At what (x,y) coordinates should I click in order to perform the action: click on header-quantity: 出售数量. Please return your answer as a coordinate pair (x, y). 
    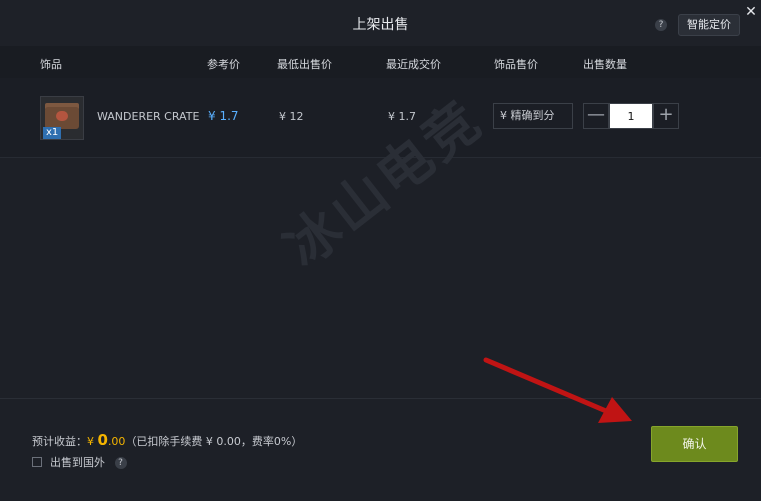
    Looking at the image, I should click on (605, 64).